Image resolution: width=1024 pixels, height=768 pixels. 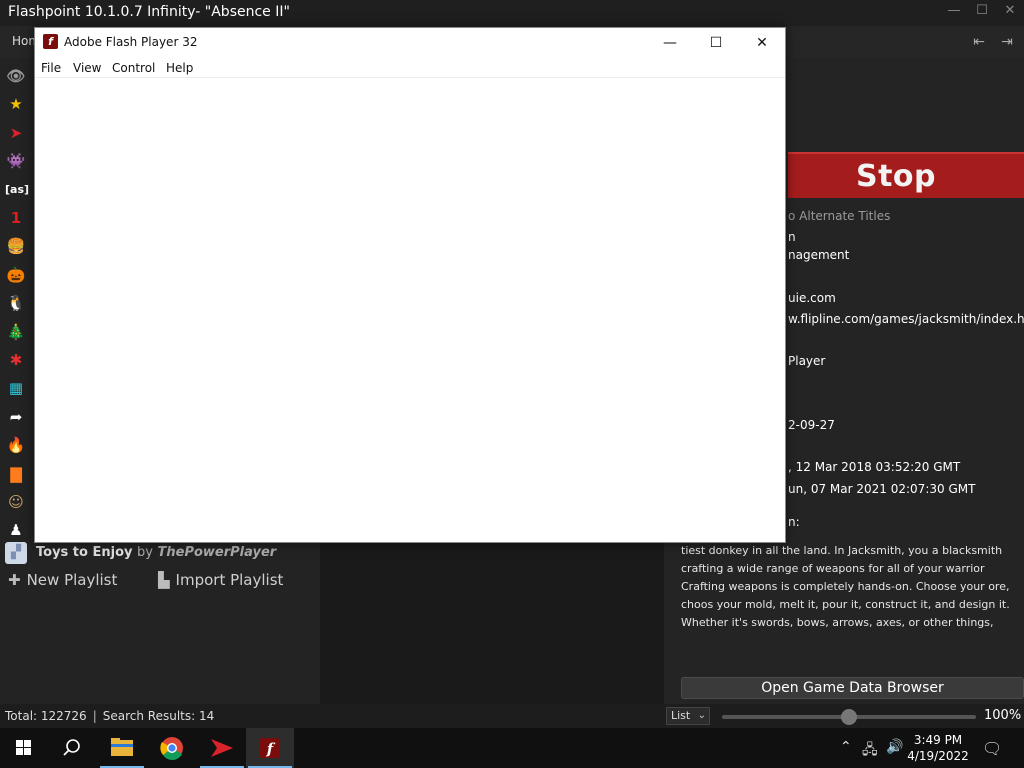 What do you see at coordinates (145, 552) in the screenshot?
I see `playlist-by: by` at bounding box center [145, 552].